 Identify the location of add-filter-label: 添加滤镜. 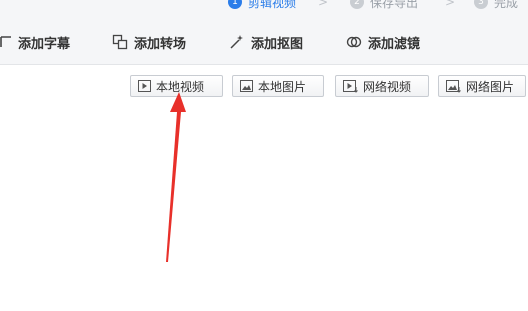
(394, 44).